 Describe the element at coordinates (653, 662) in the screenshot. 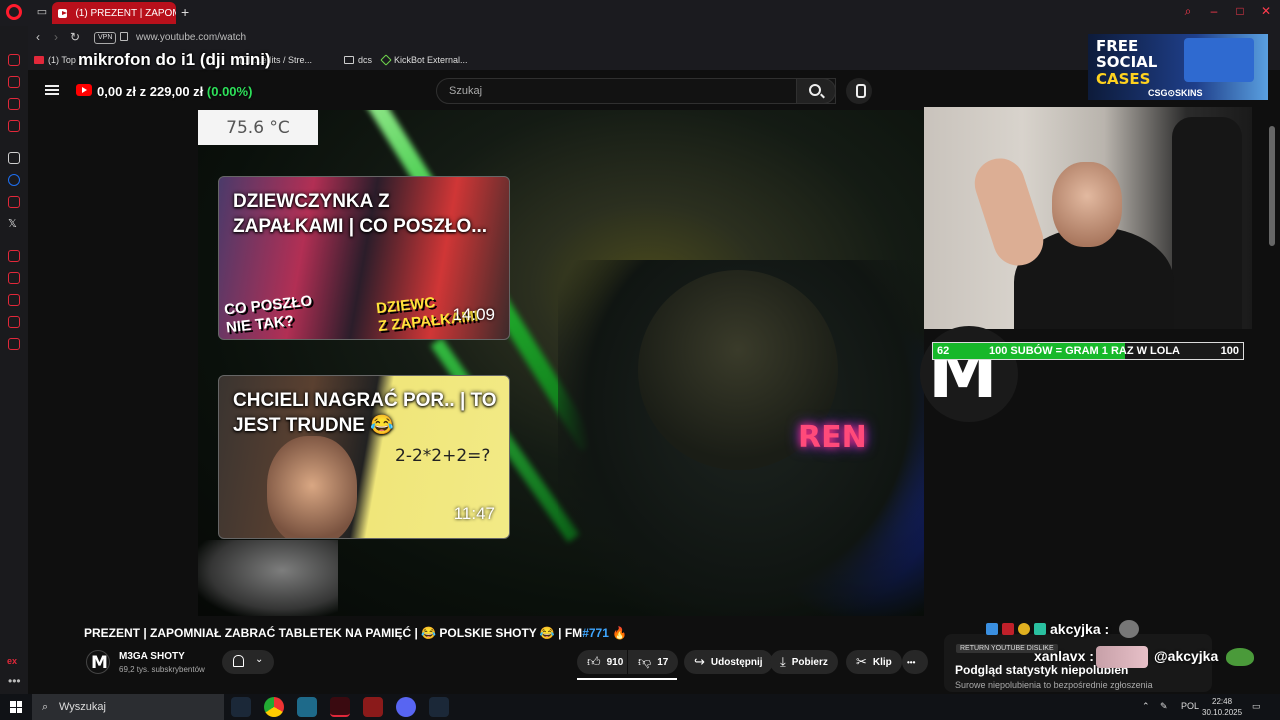

I see `dislike-button: 👎︎ 17` at that location.